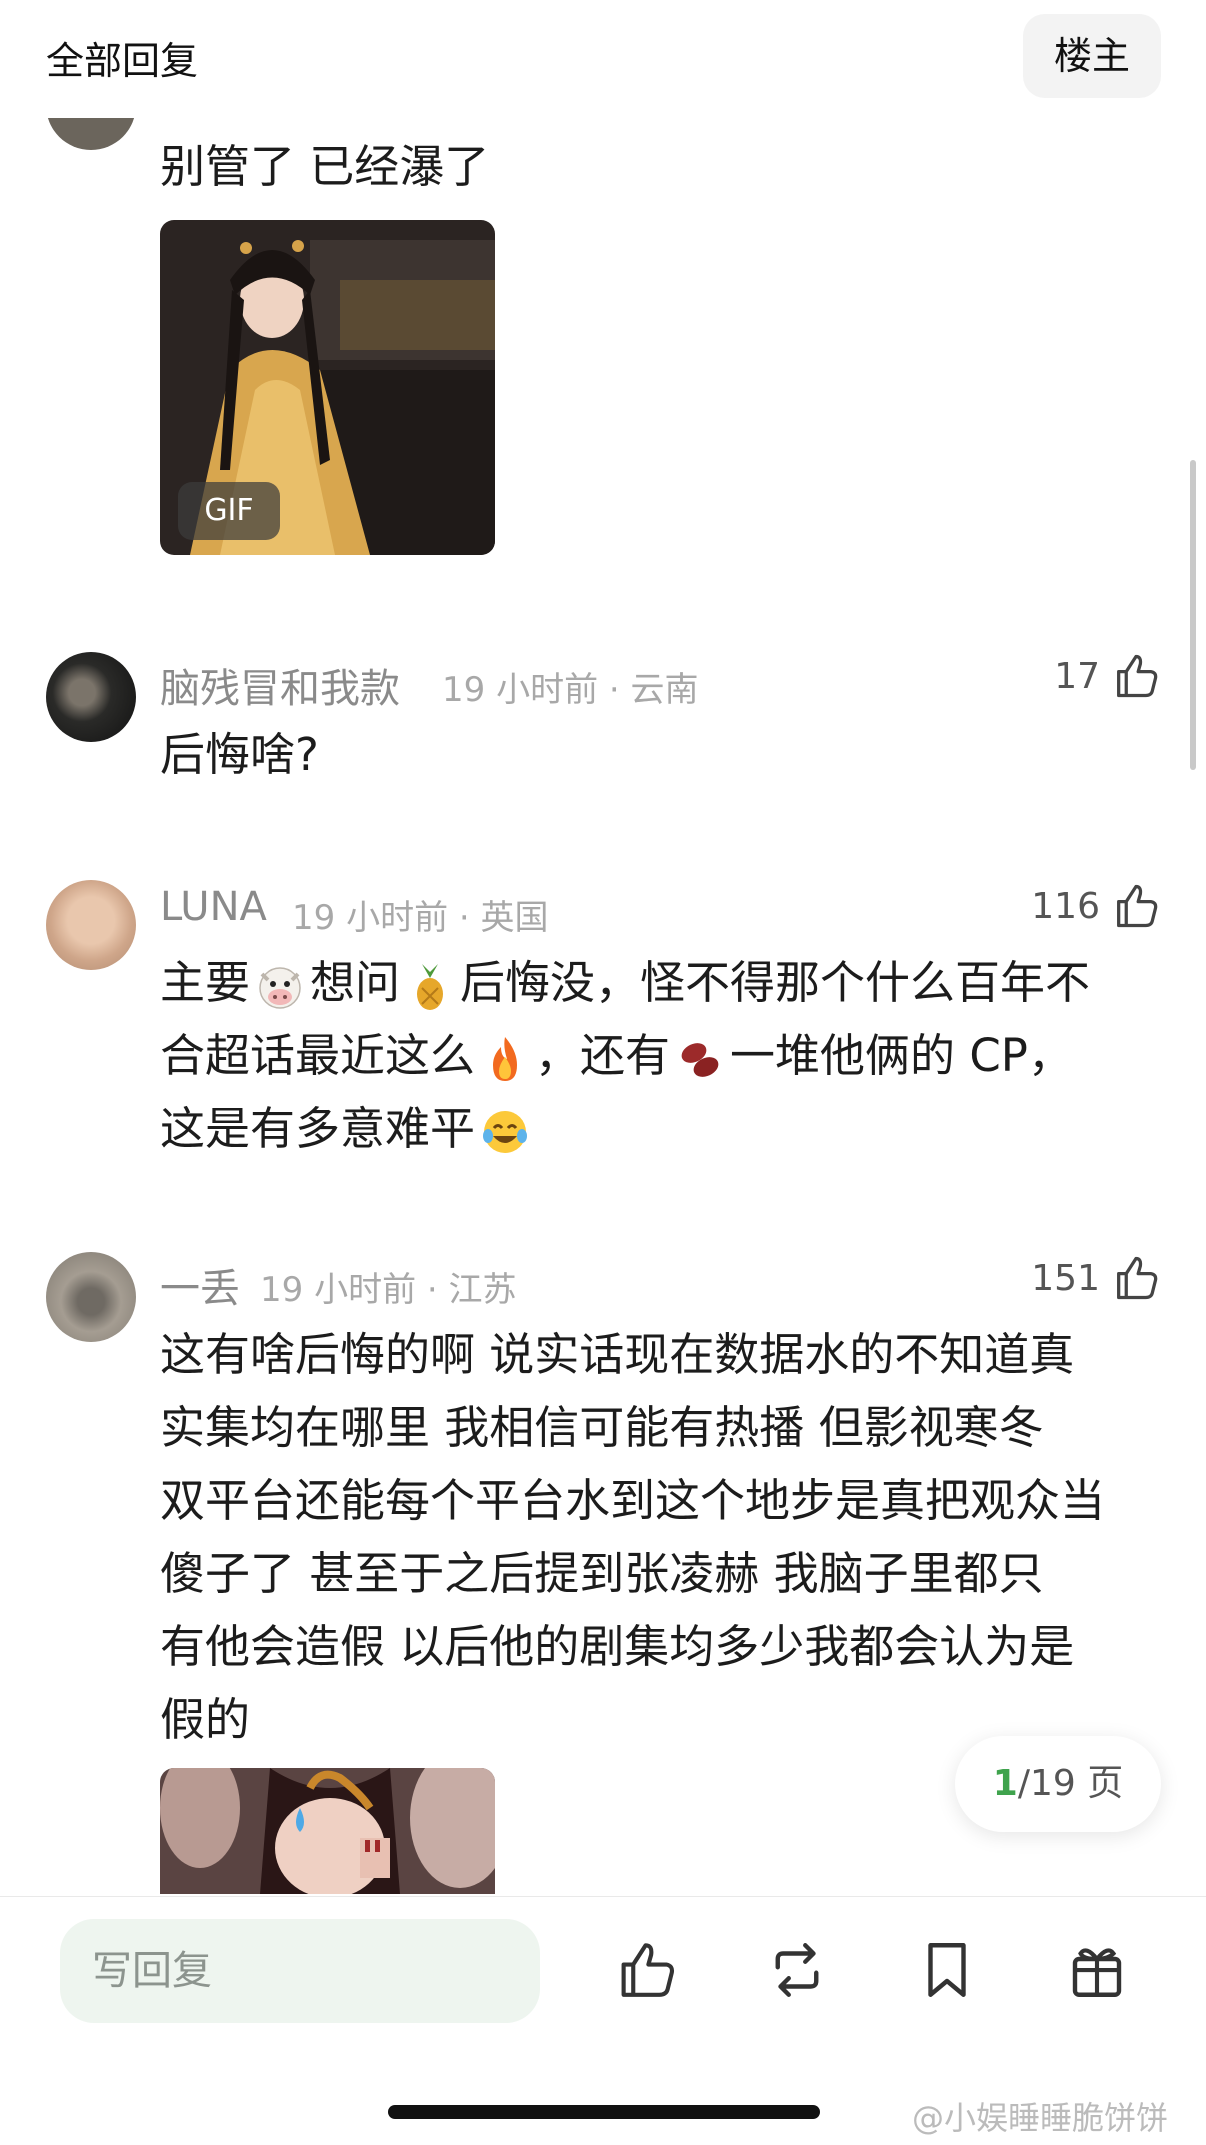 The width and height of the screenshot is (1206, 2145). What do you see at coordinates (797, 1970) in the screenshot?
I see `repost-icon` at bounding box center [797, 1970].